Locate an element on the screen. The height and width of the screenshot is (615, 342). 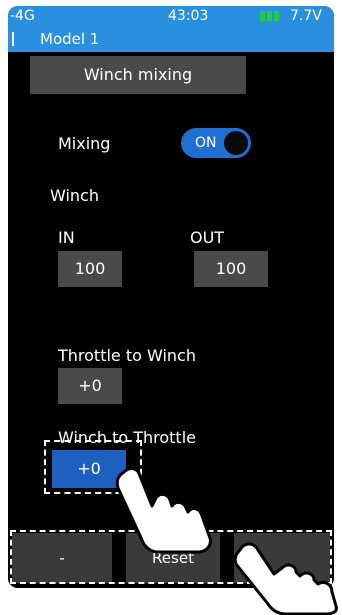
top-bar: -4G 43:03 7.7V Model 1 is located at coordinates (171, 29).